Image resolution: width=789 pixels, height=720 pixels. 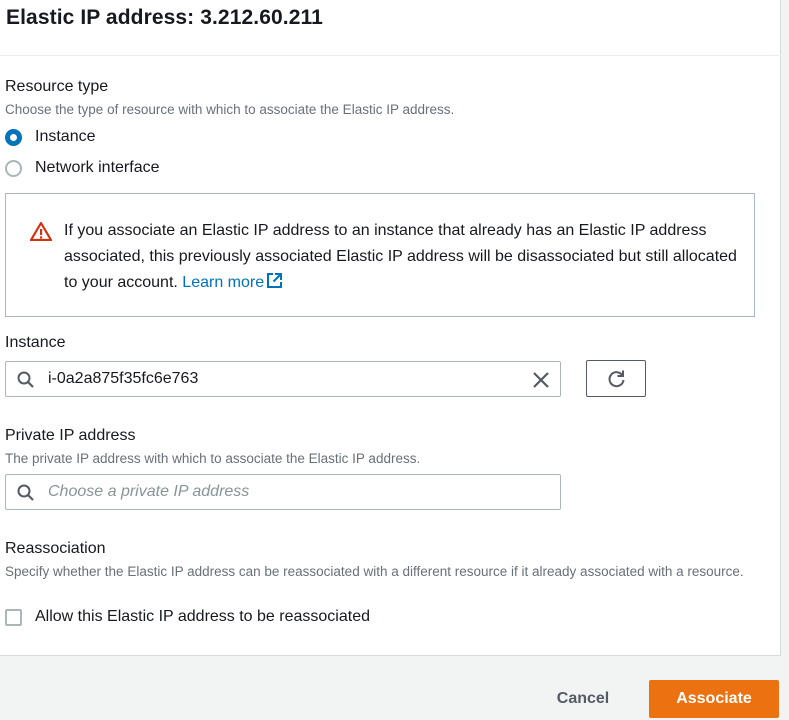 What do you see at coordinates (41, 231) in the screenshot?
I see `warning-triangle-icon` at bounding box center [41, 231].